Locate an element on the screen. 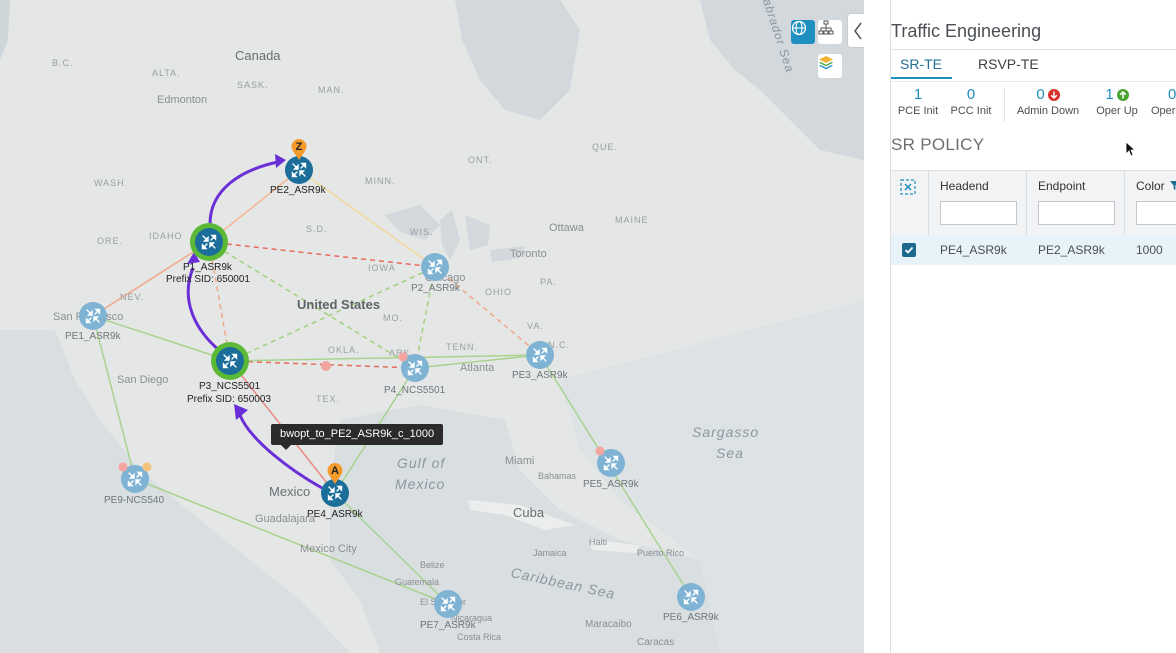 The height and width of the screenshot is (653, 1176). mouse-cursor-icon is located at coordinates (1131, 149).